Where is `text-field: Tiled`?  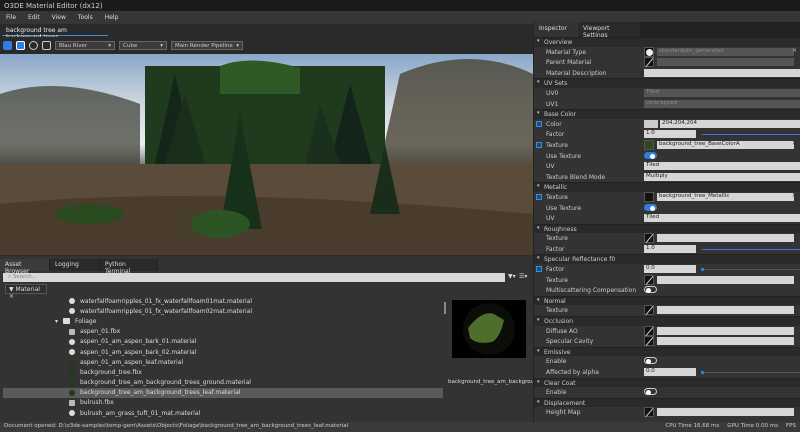
text-field: Tiled is located at coordinates (722, 92).